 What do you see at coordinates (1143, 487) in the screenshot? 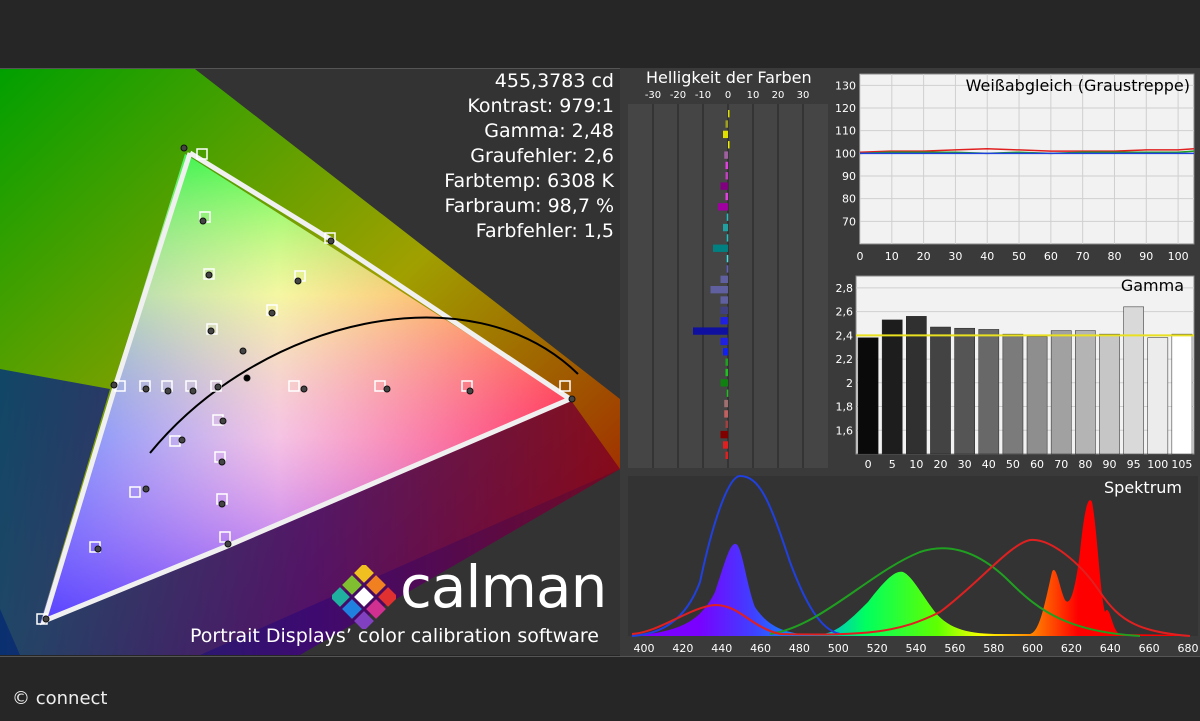
I see `spectrum-title: Spektrum` at bounding box center [1143, 487].